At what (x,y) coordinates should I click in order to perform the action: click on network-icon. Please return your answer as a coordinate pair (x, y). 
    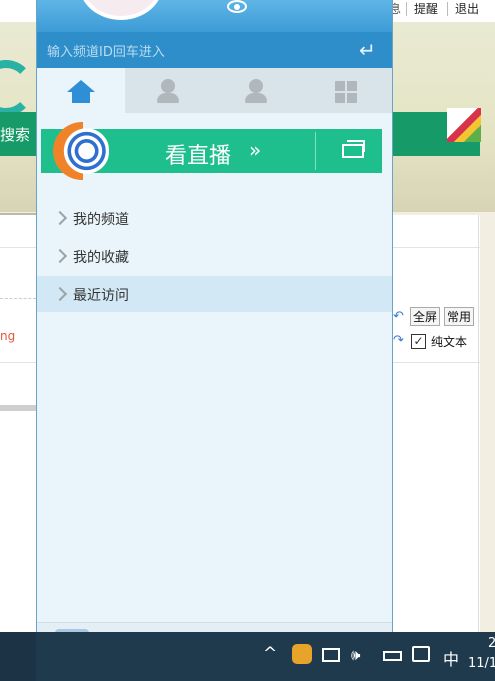
    Looking at the image, I should click on (331, 655).